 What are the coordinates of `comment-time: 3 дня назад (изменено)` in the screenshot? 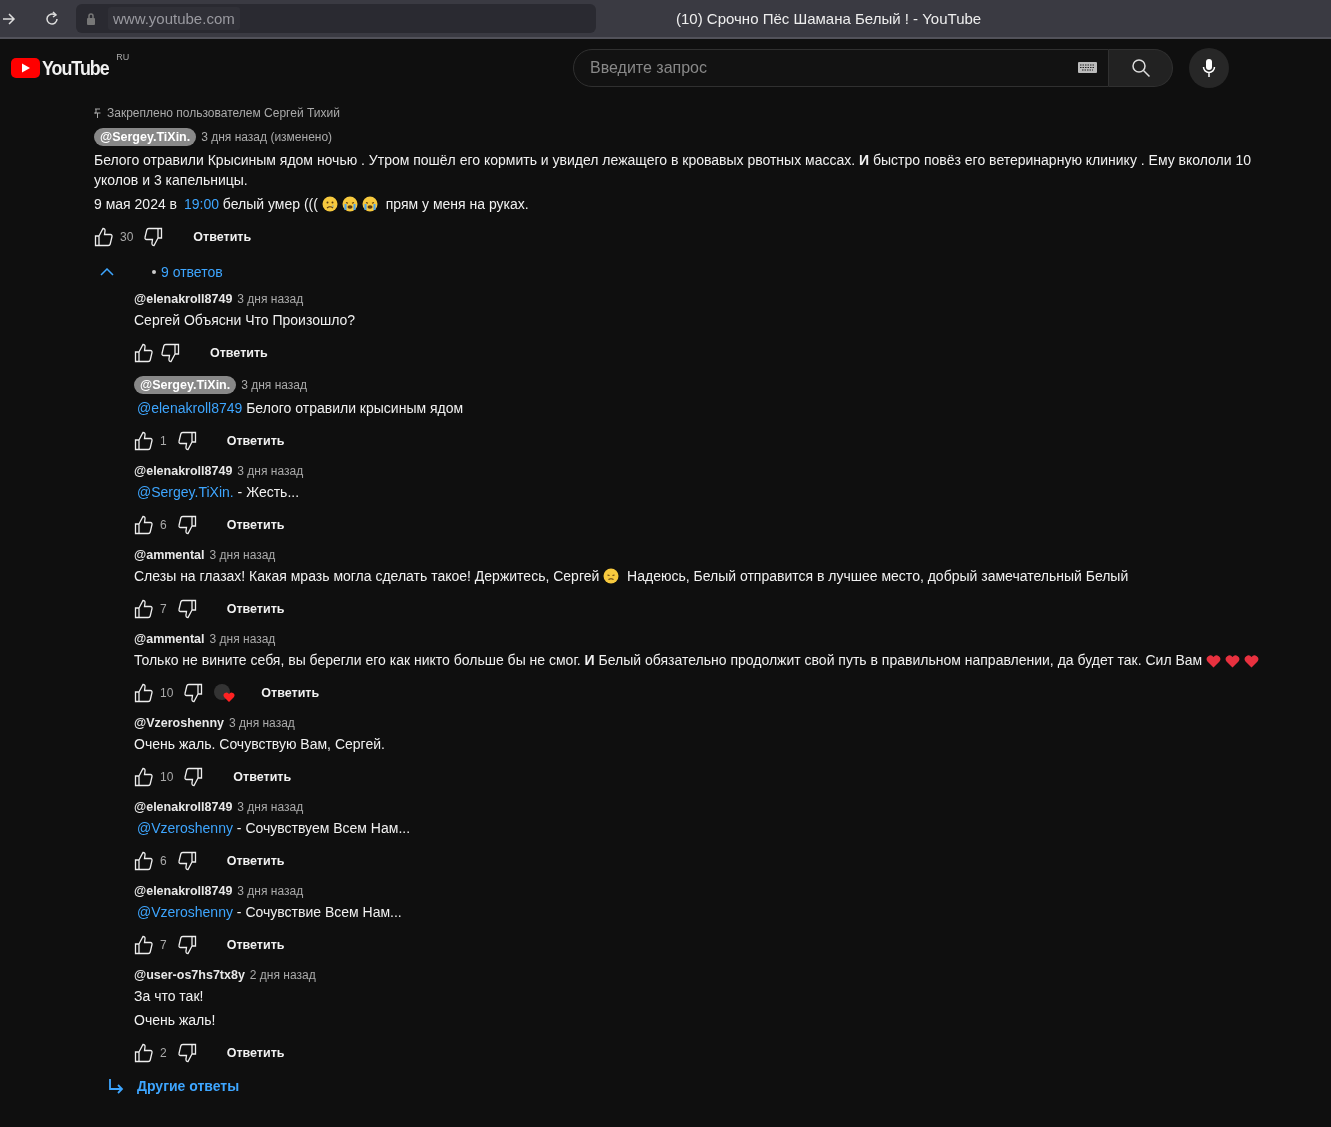 It's located at (267, 137).